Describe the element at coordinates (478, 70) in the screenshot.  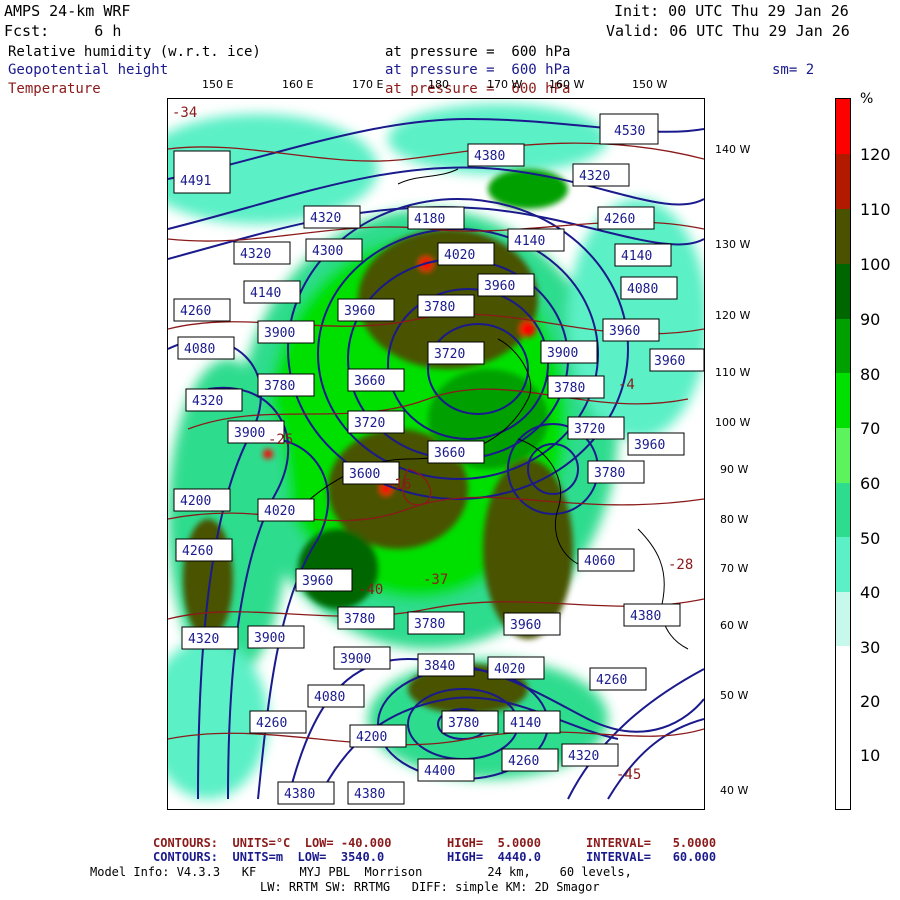
I see `field-height-level: at pressure = 600 hPa` at that location.